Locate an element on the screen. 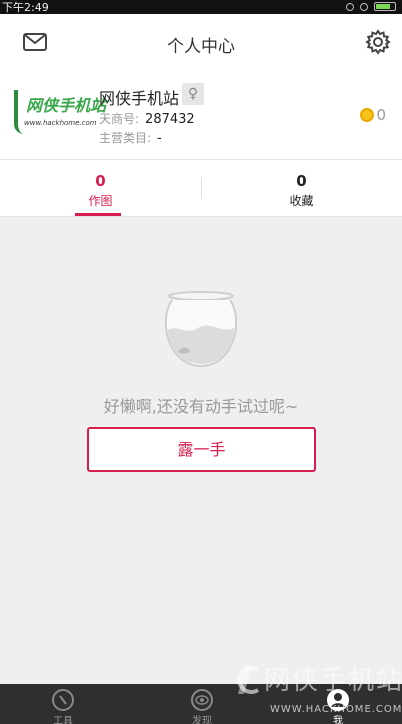 The image size is (402, 724). nav-label-tools: 工具 is located at coordinates (63, 720).